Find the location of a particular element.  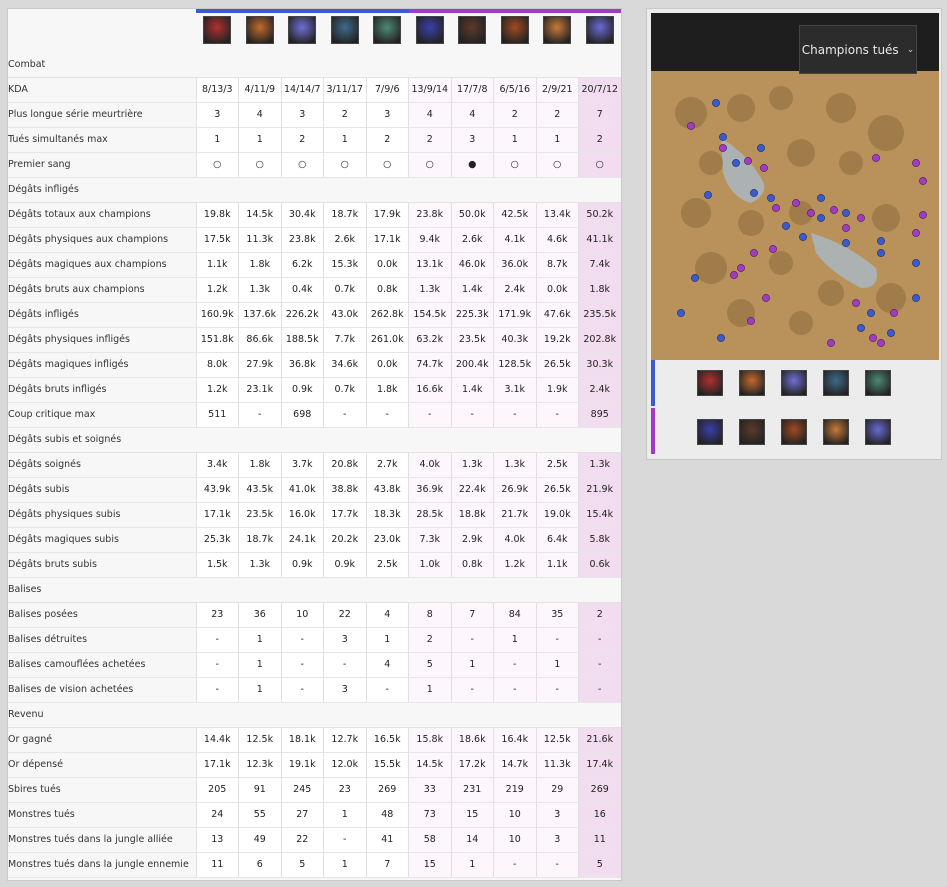

stat-row: Premier sang ○ ○ ○ ○ ○ ○ ● ○ ○ ○ is located at coordinates (314, 165).